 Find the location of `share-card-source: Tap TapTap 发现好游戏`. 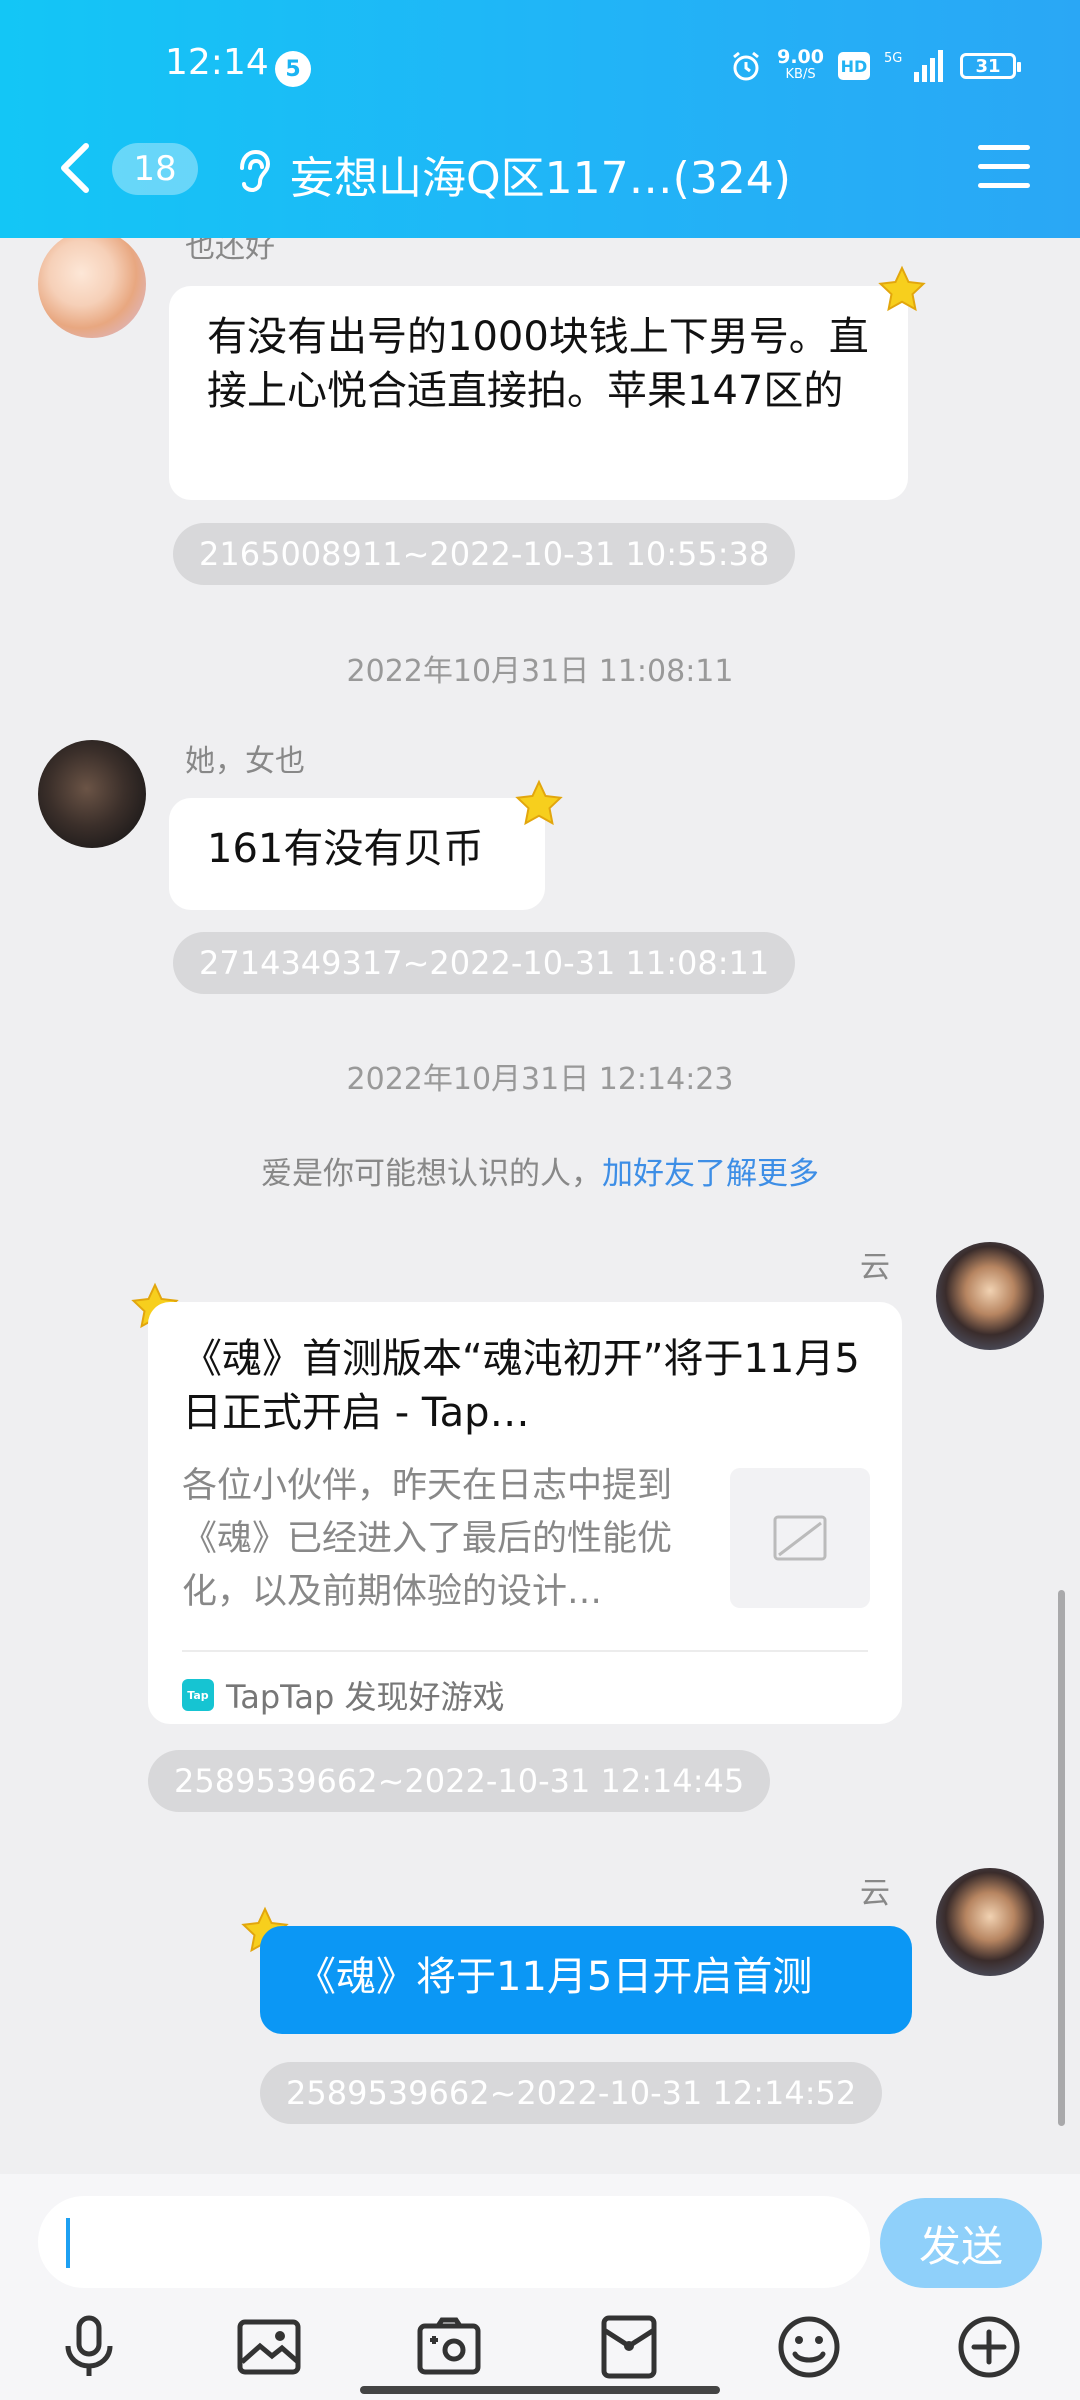

share-card-source: Tap TapTap 发现好游戏 is located at coordinates (343, 1695).